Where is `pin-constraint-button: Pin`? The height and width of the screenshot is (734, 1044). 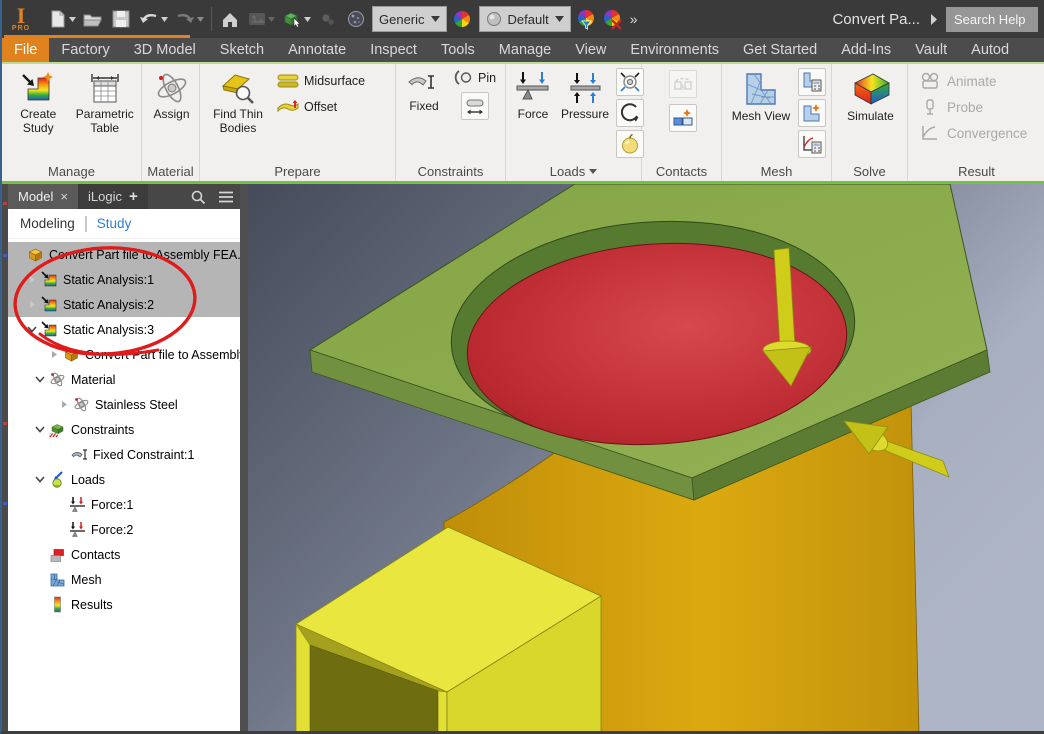 pin-constraint-button: Pin is located at coordinates (474, 78).